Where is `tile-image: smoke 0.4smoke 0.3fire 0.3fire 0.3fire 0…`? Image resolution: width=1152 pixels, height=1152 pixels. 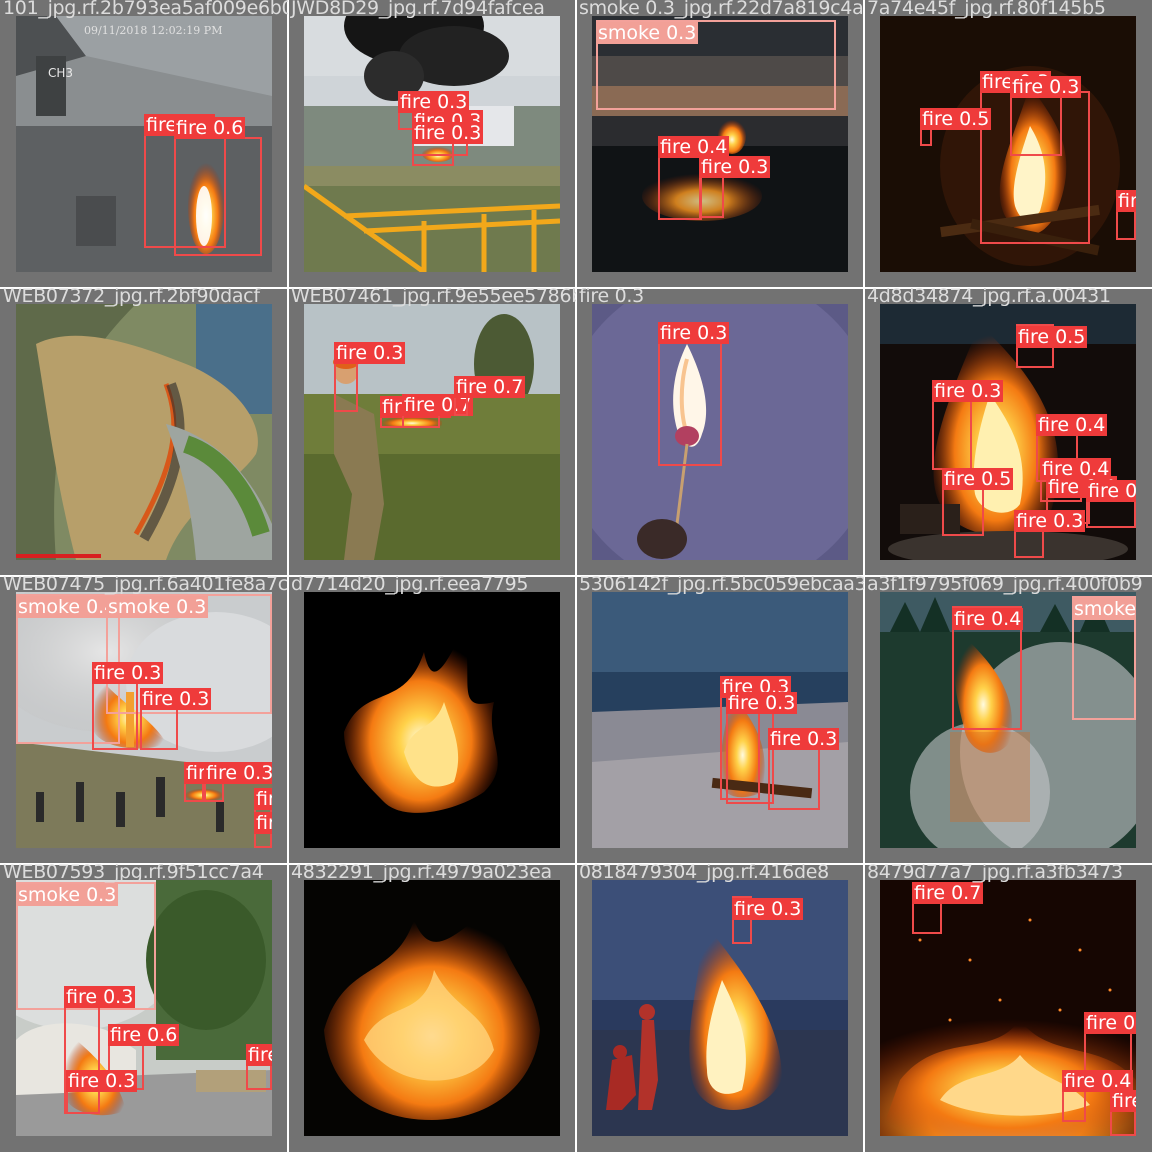 tile-image: smoke 0.4smoke 0.3fire 0.3fire 0.3fire 0… is located at coordinates (144, 720).